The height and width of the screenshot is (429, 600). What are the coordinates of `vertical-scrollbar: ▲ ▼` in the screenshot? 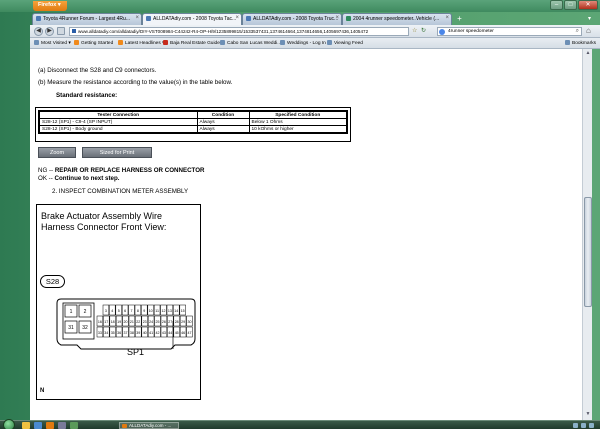 It's located at (587, 234).